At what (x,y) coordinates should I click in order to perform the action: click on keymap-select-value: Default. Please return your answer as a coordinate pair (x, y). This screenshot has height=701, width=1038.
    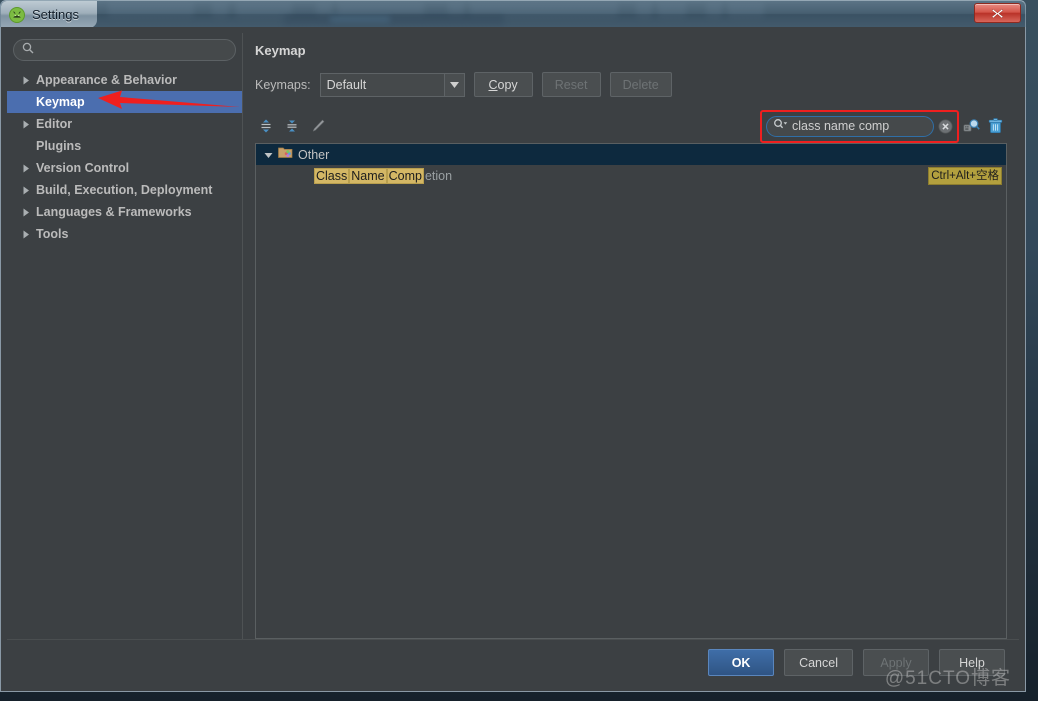
    Looking at the image, I should click on (346, 84).